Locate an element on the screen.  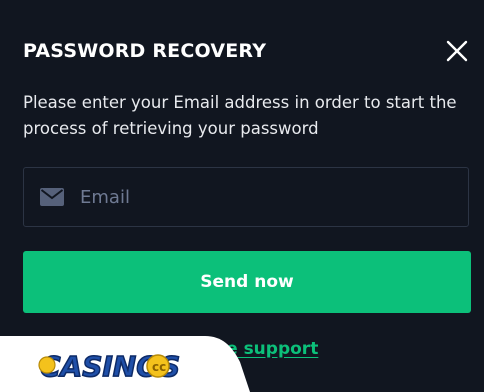
envelope-icon is located at coordinates (52, 197).